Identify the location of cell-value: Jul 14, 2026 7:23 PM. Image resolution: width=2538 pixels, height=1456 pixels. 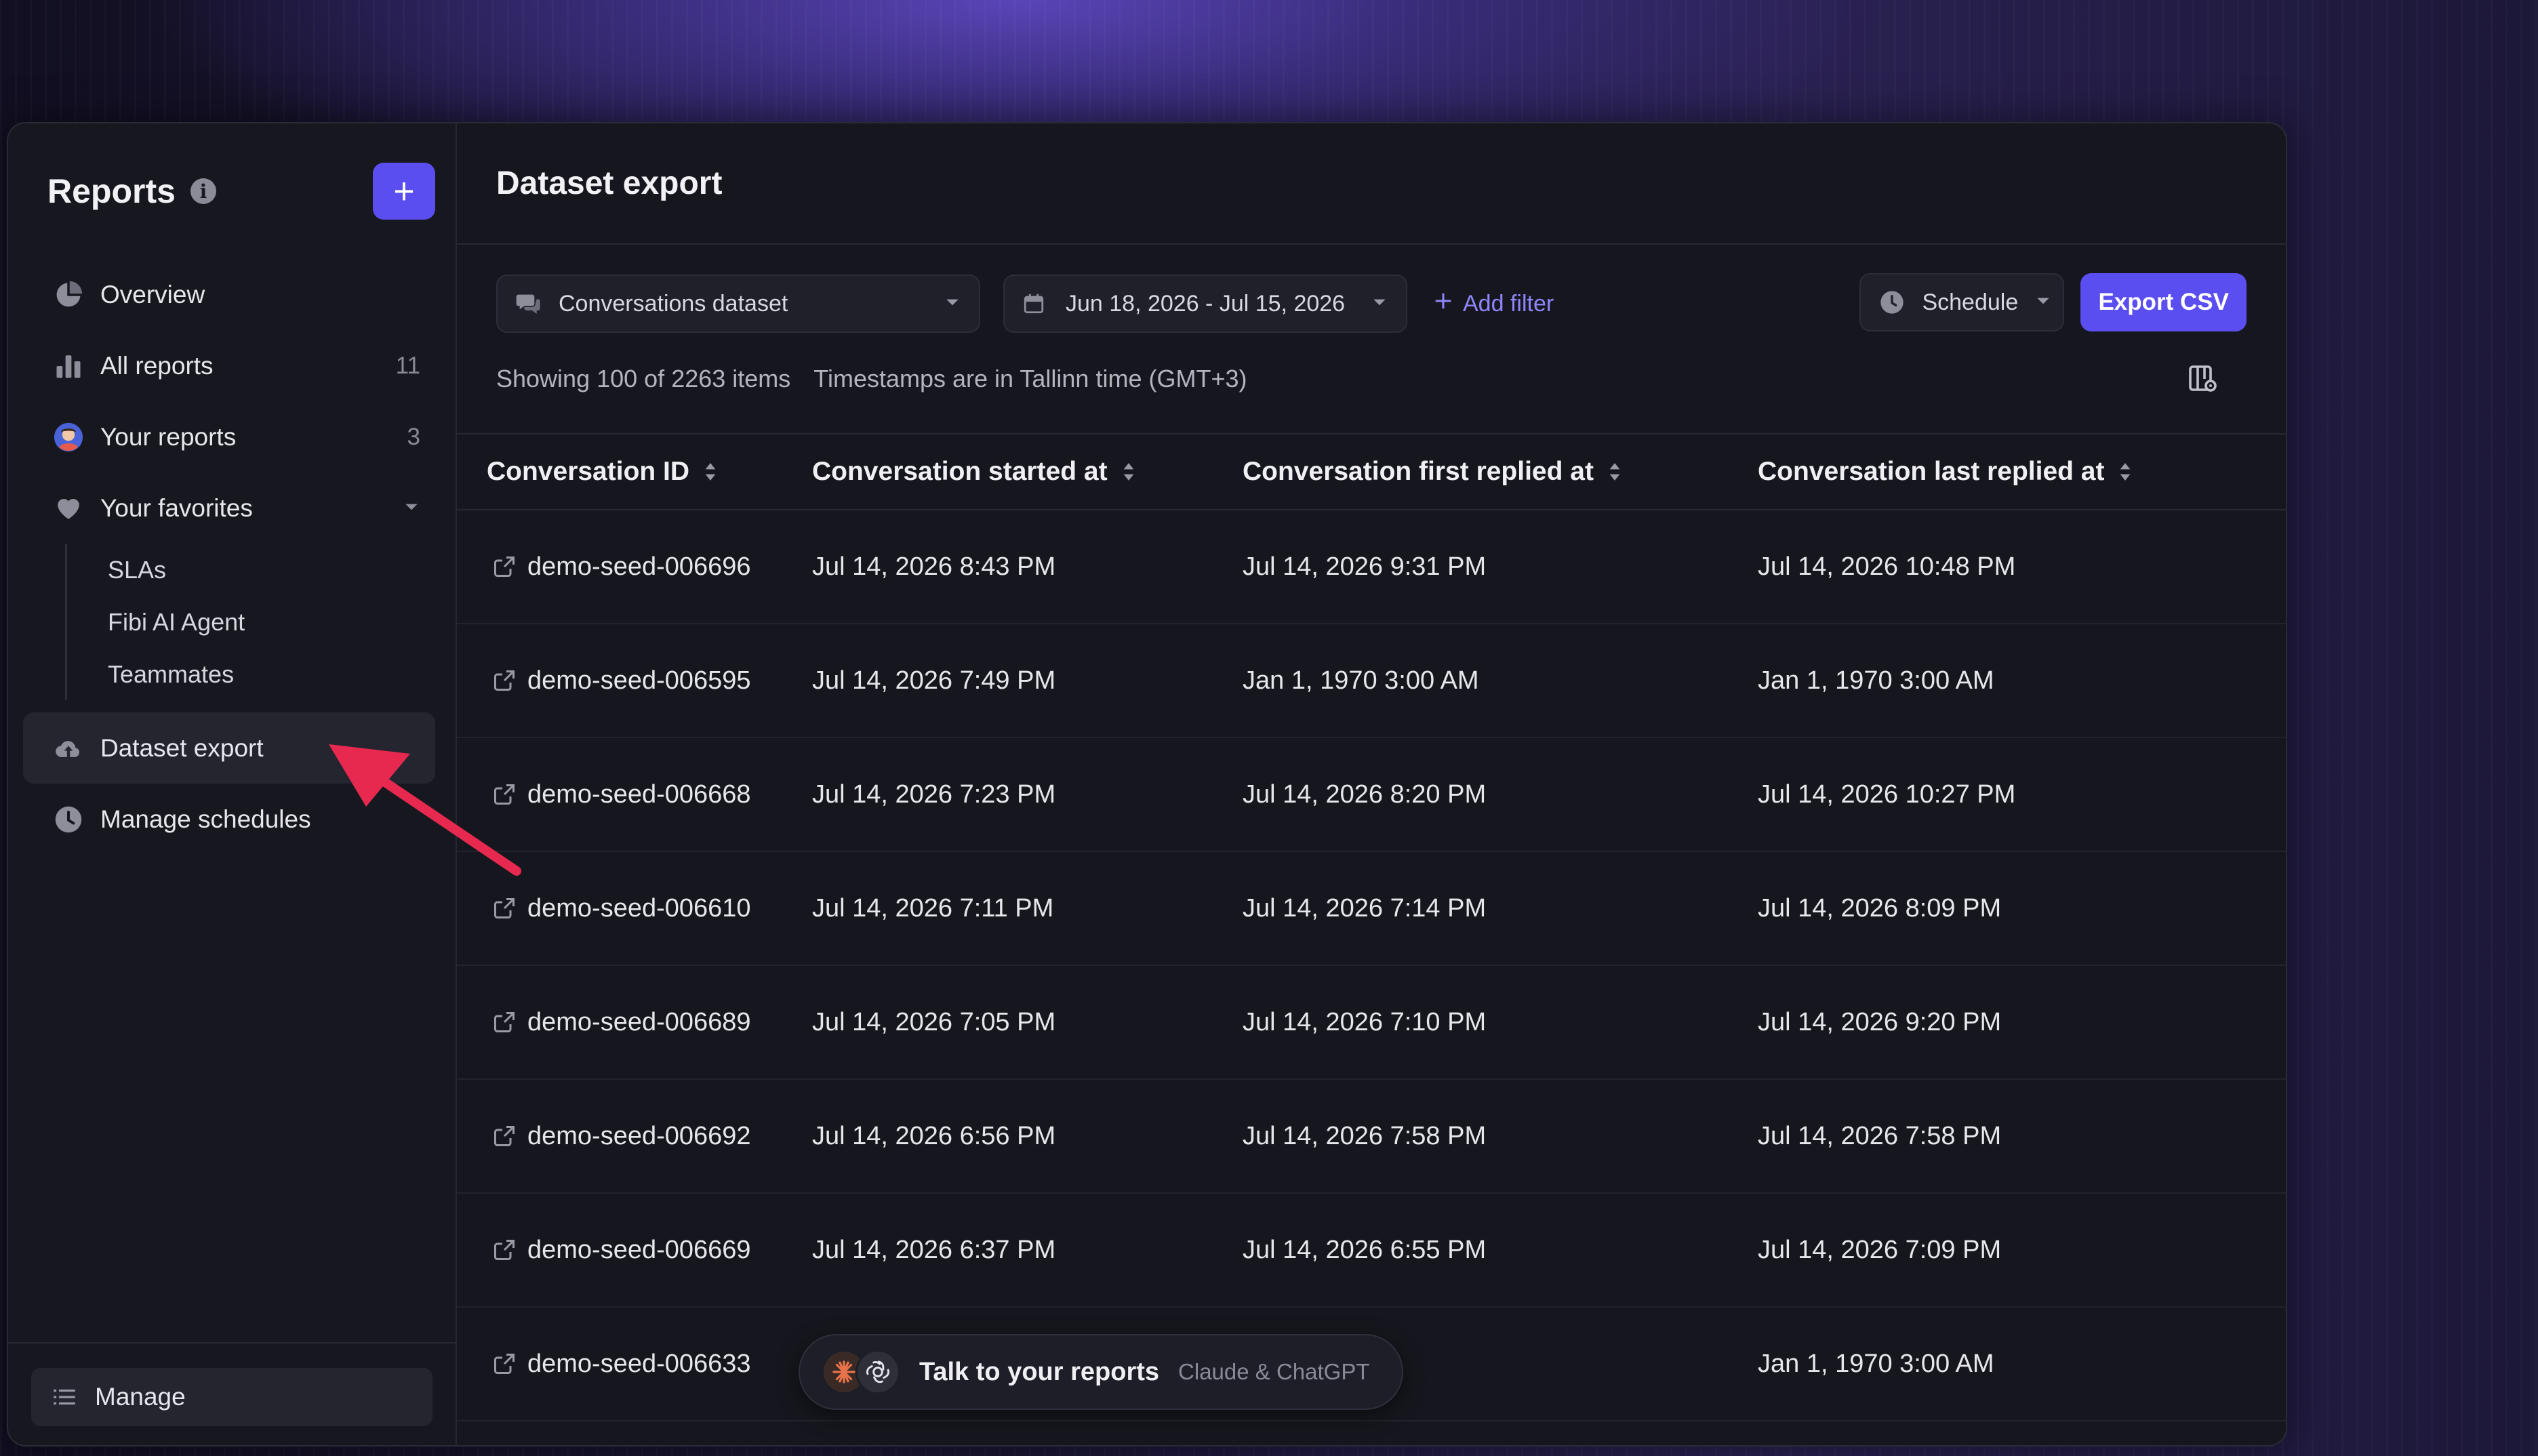
(934, 794).